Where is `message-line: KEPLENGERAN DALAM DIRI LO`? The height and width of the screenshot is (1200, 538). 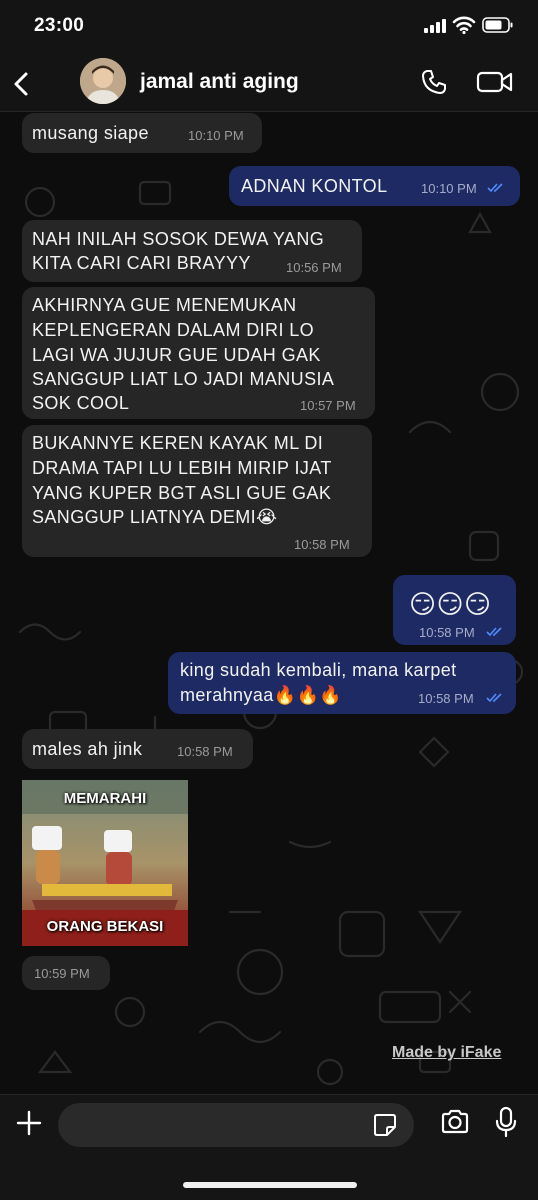 message-line: KEPLENGERAN DALAM DIRI LO is located at coordinates (173, 330).